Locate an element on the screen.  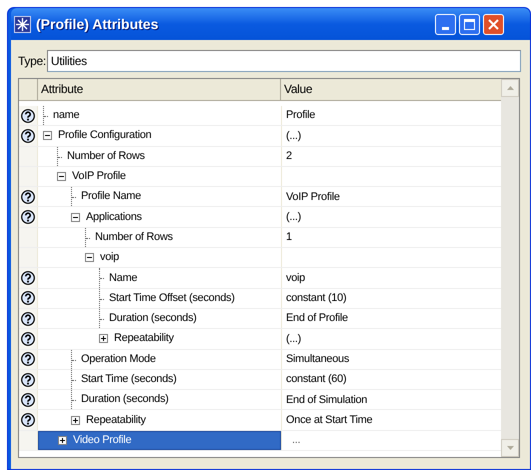
minimize-button is located at coordinates (445, 24).